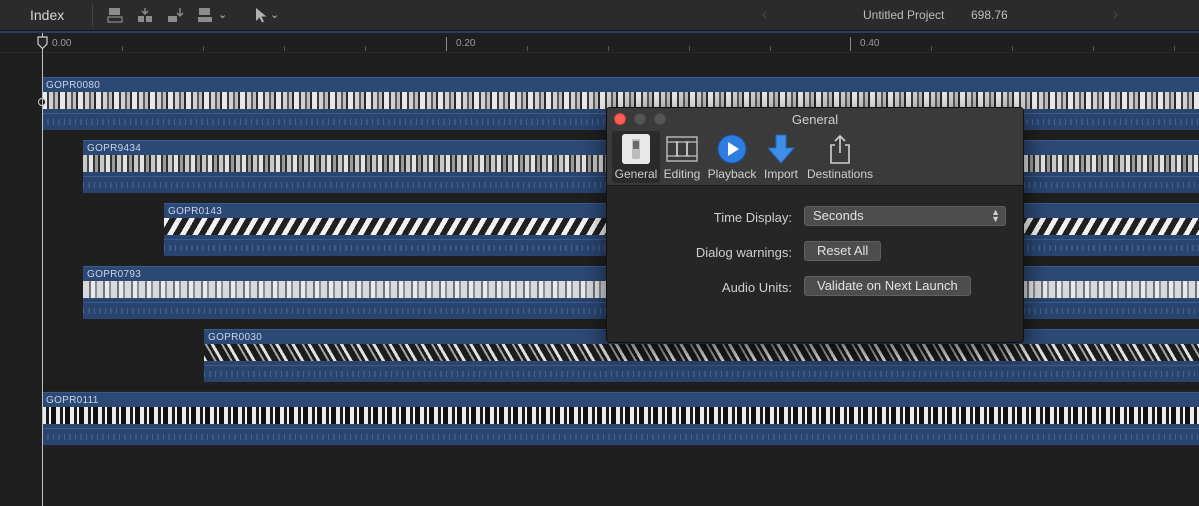  Describe the element at coordinates (1115, 14) in the screenshot. I see `forward-arrow-icon: ›` at that location.